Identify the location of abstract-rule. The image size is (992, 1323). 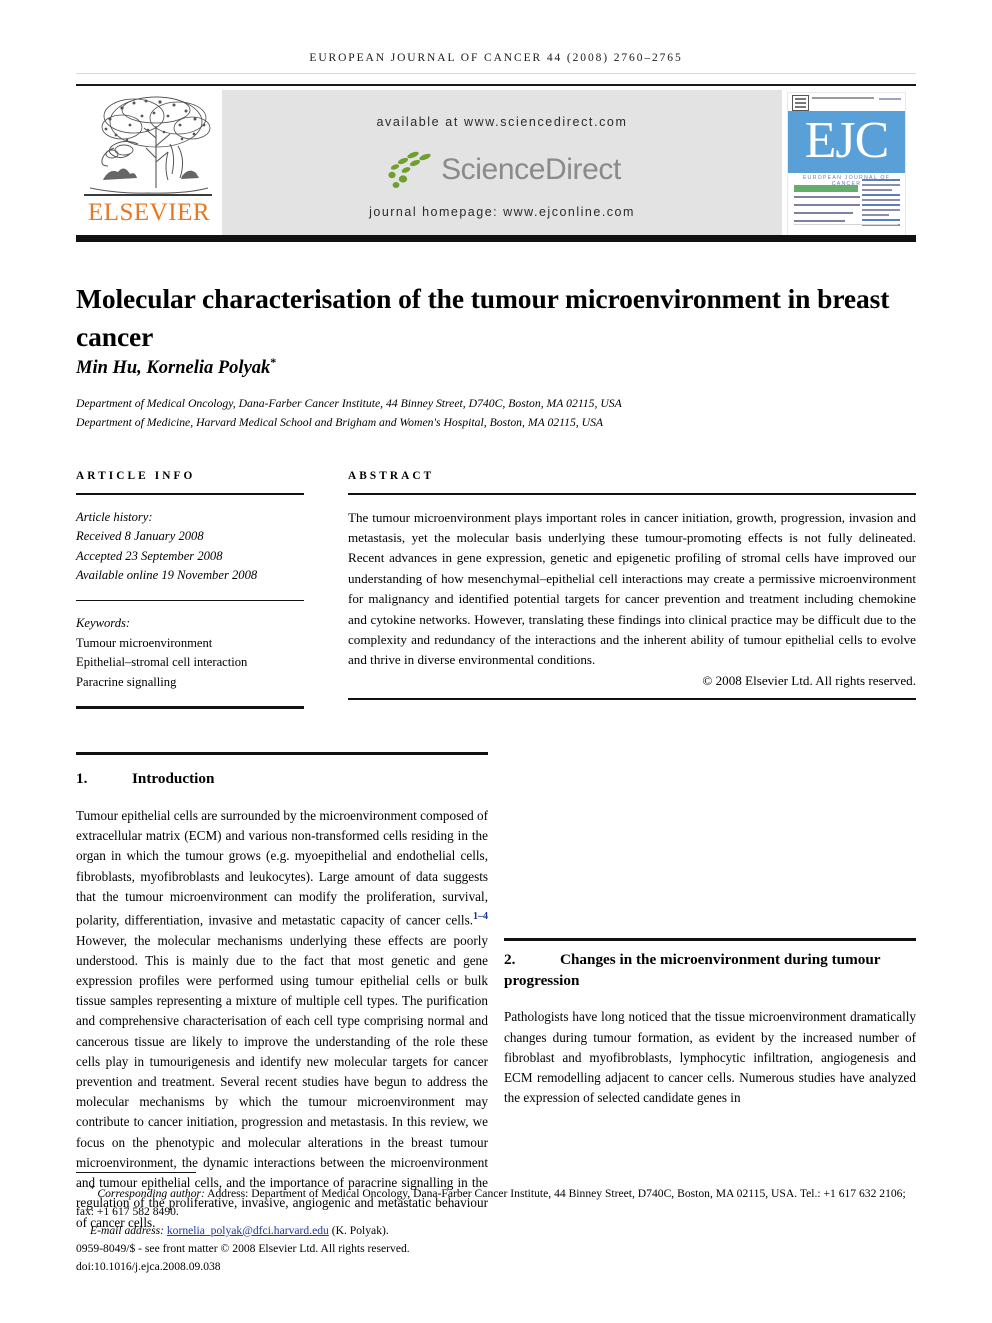
(632, 494).